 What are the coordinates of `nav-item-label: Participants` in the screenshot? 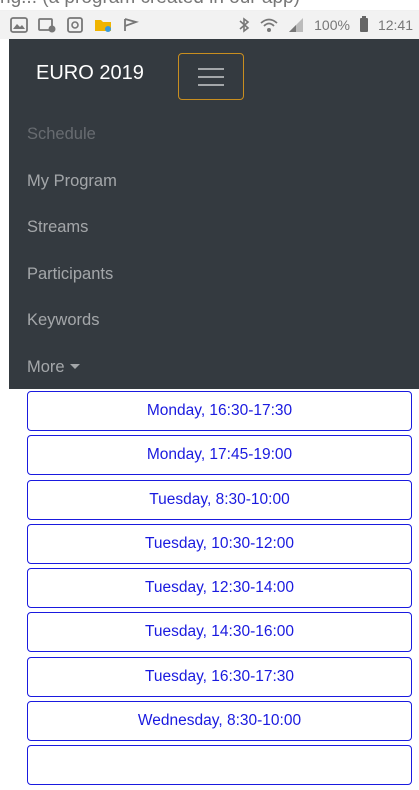 It's located at (70, 273).